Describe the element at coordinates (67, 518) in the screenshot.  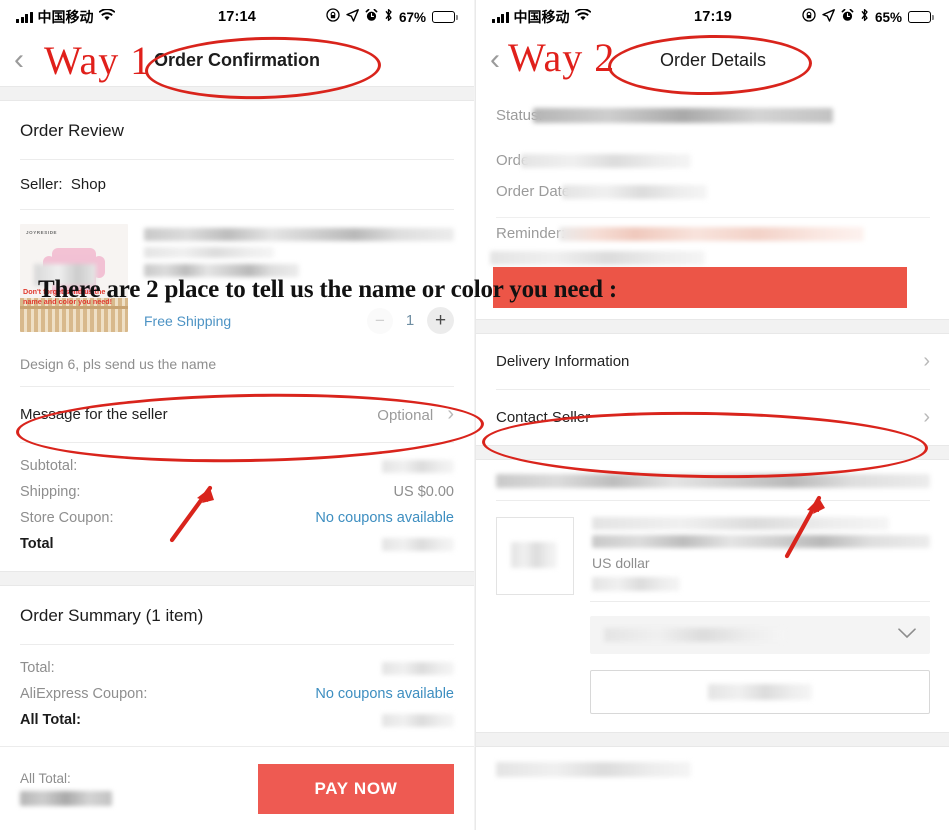
I see `store-coupon-label: Store Coupon:` at that location.